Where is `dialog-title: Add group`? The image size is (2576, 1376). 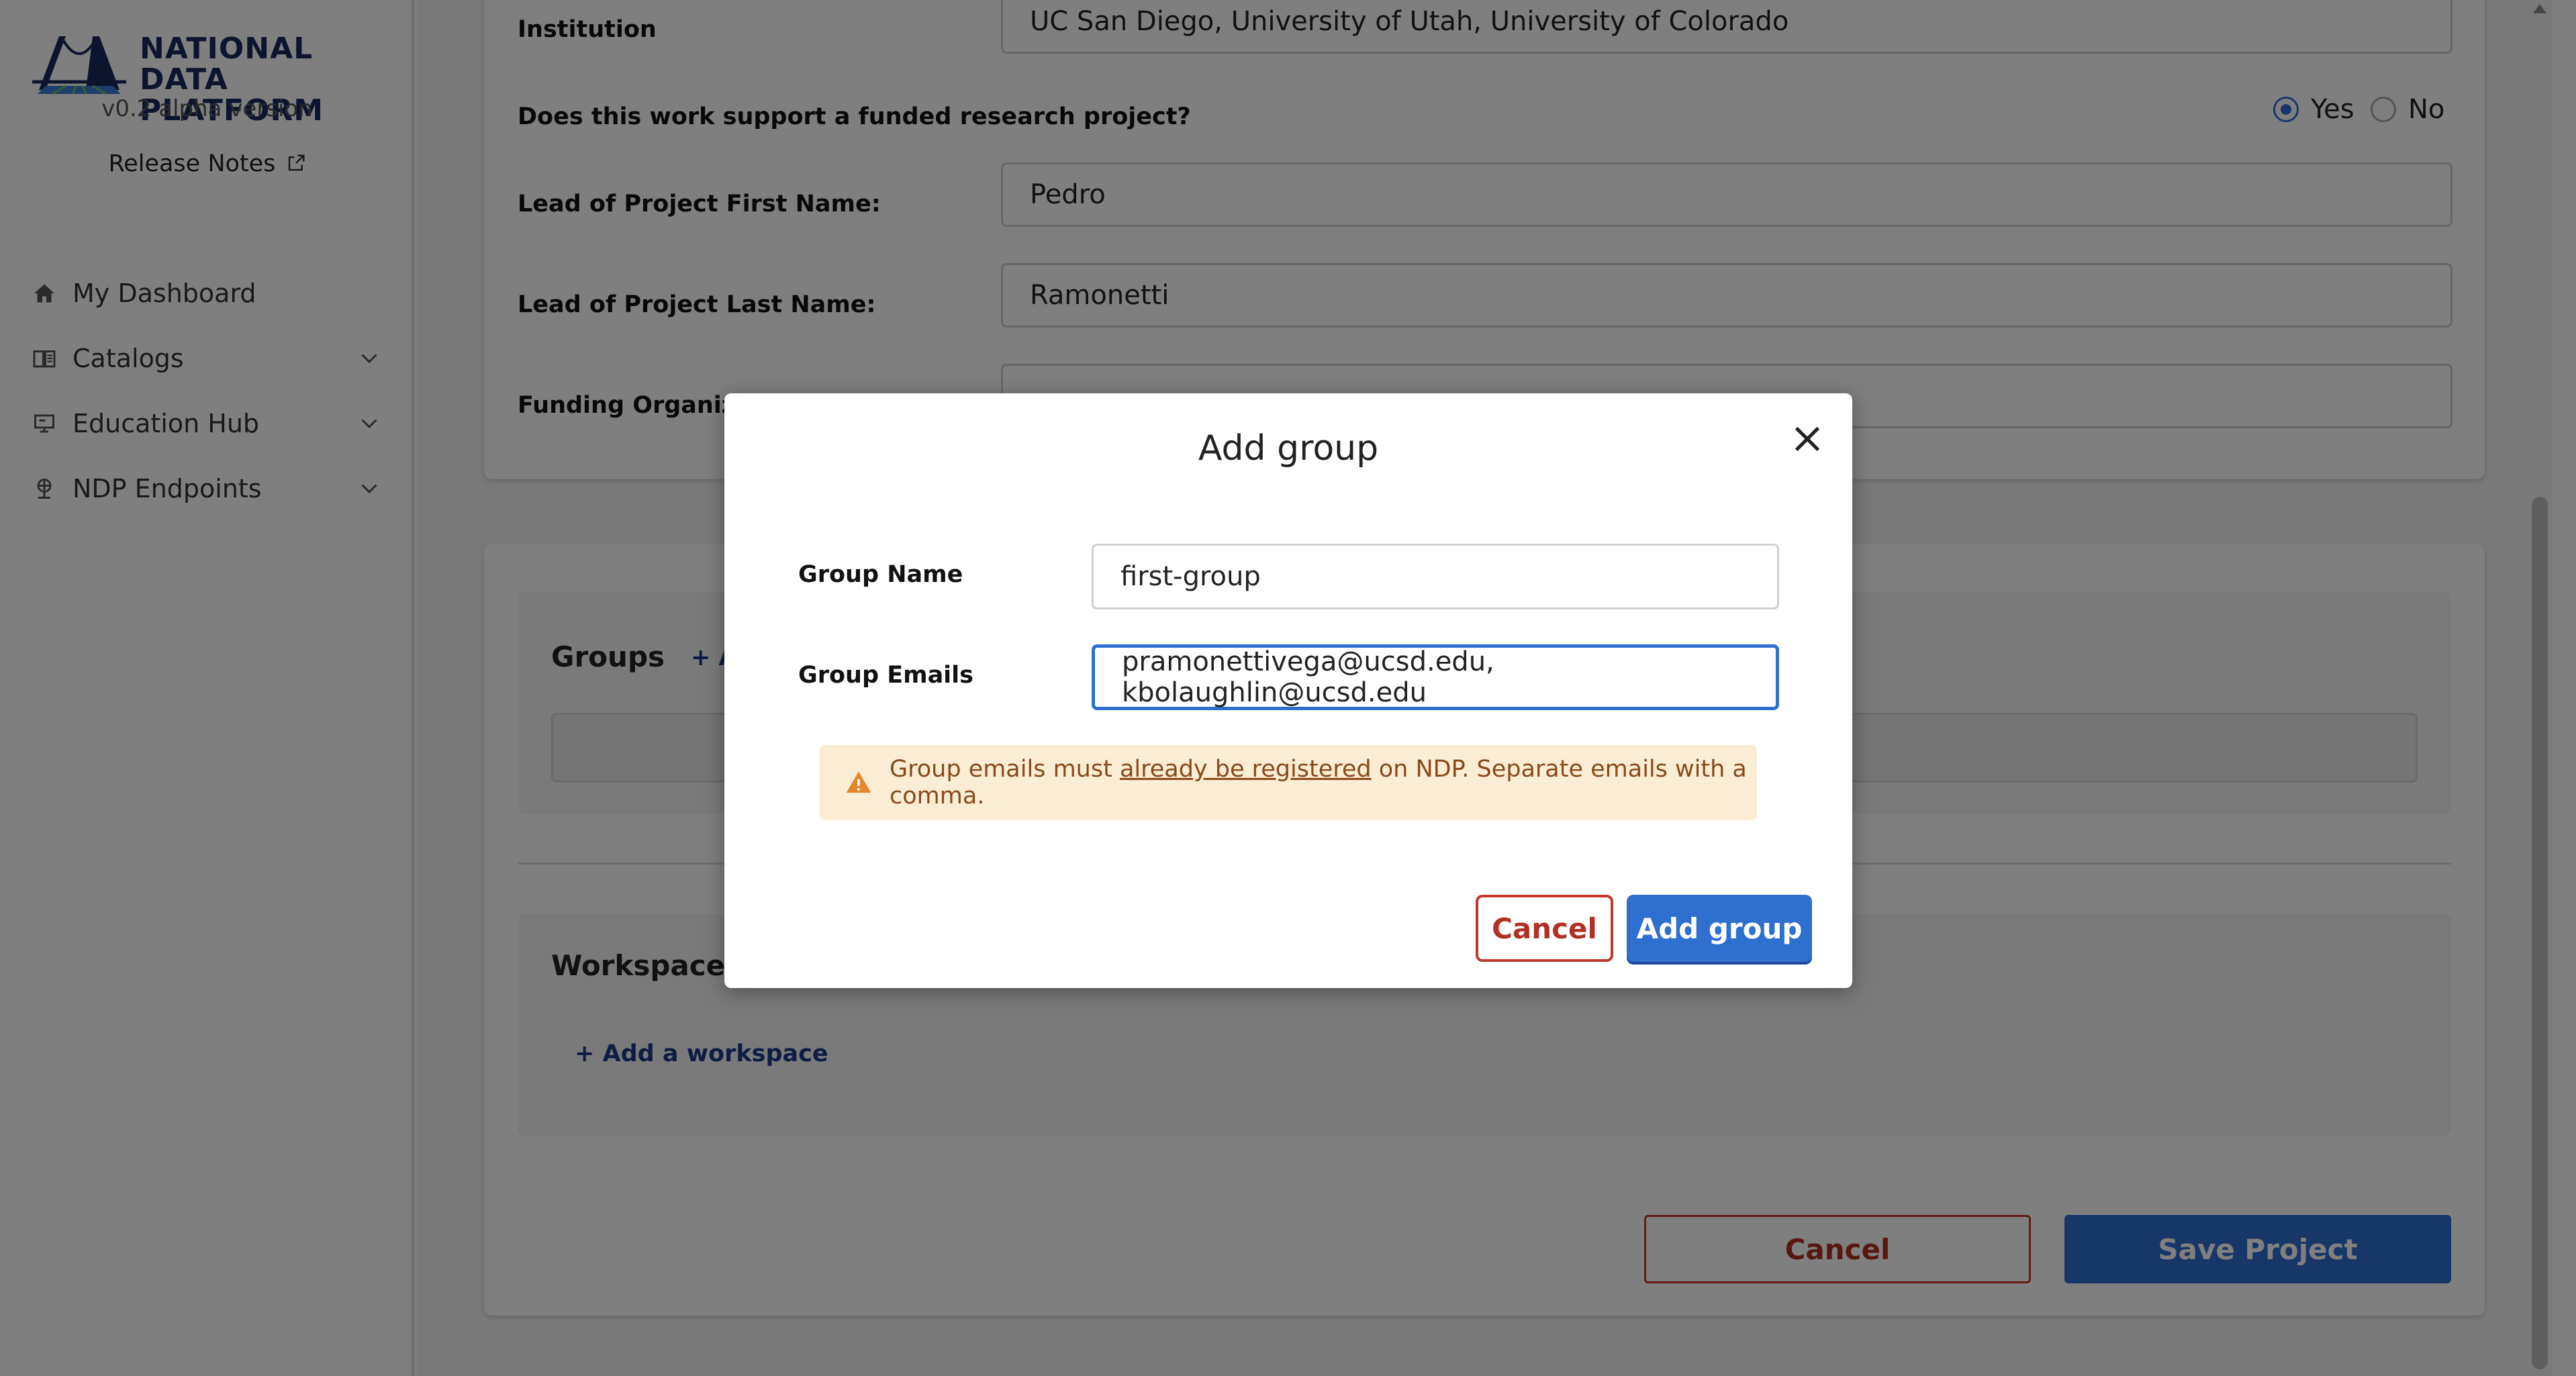 dialog-title: Add group is located at coordinates (1288, 449).